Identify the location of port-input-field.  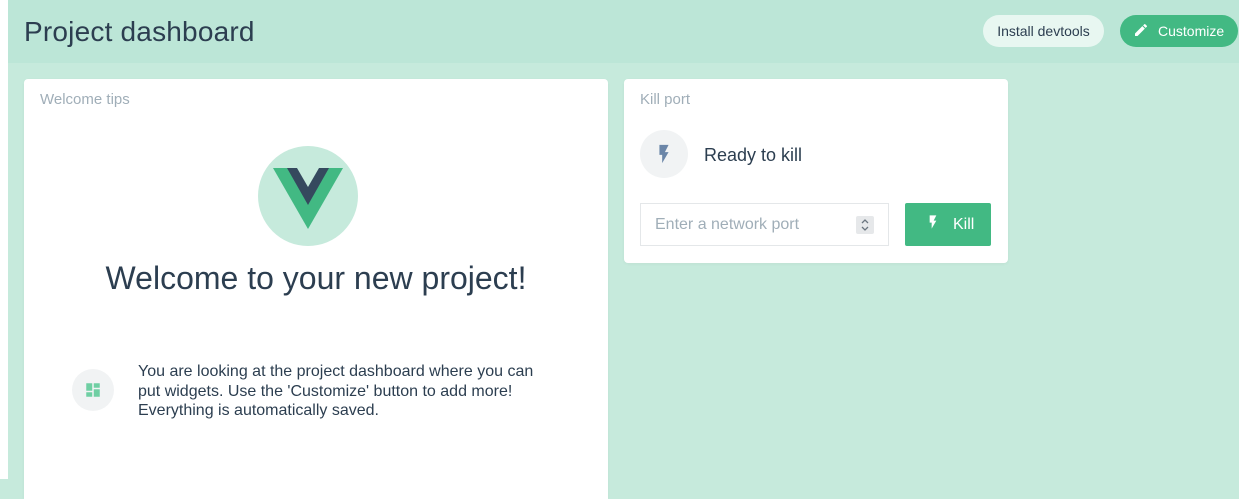
(764, 224).